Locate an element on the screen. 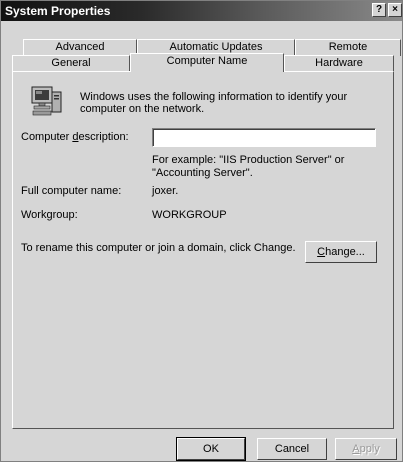 The width and height of the screenshot is (403, 462). tab-general: General is located at coordinates (71, 63).